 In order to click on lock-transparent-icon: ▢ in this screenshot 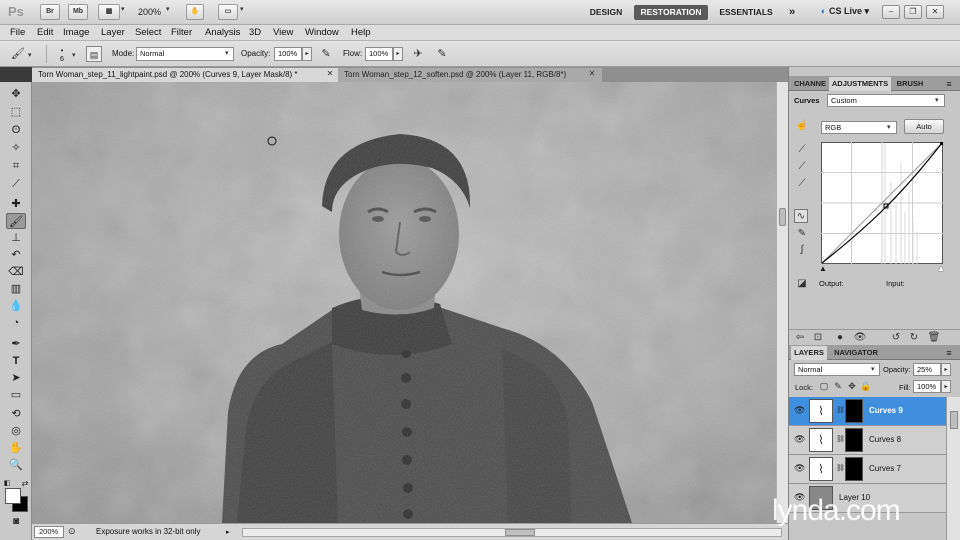, I will do `click(824, 386)`.